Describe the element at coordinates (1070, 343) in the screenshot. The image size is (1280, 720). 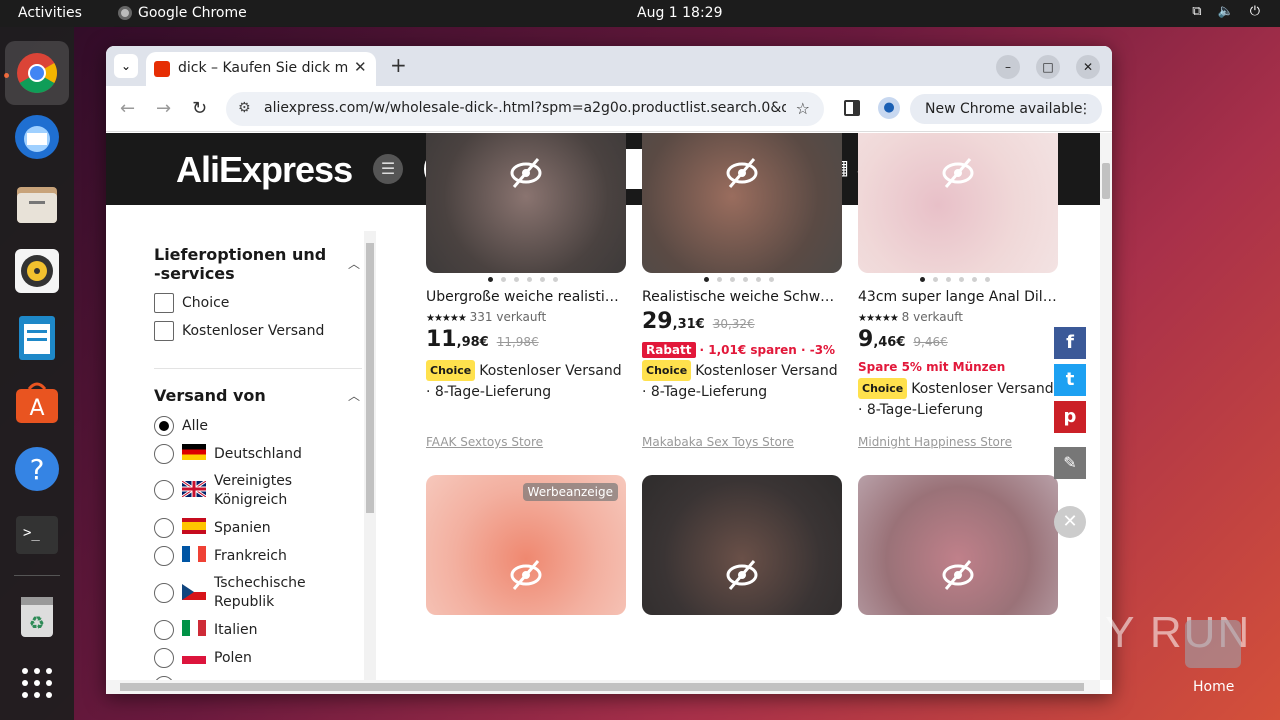
I see `facebook-share-button: f` at that location.